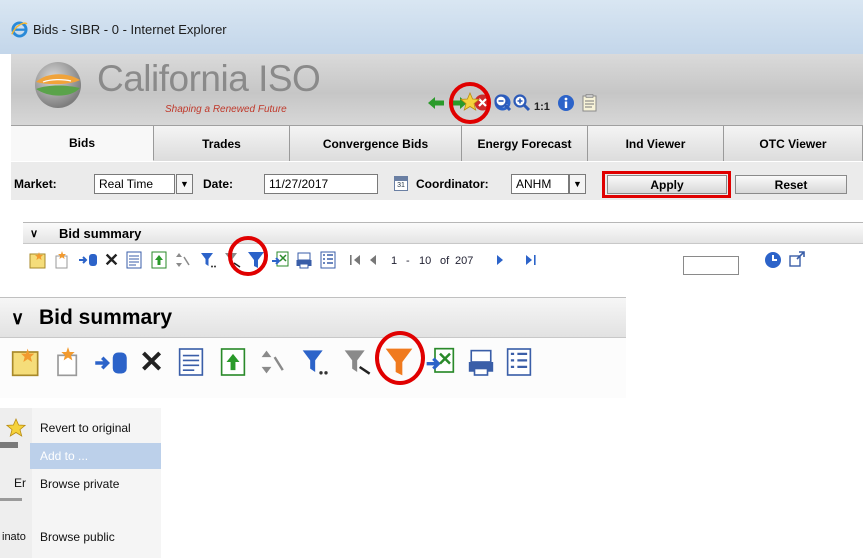 Image resolution: width=863 pixels, height=558 pixels. I want to click on coordinator-label: Coordinator:, so click(452, 184).